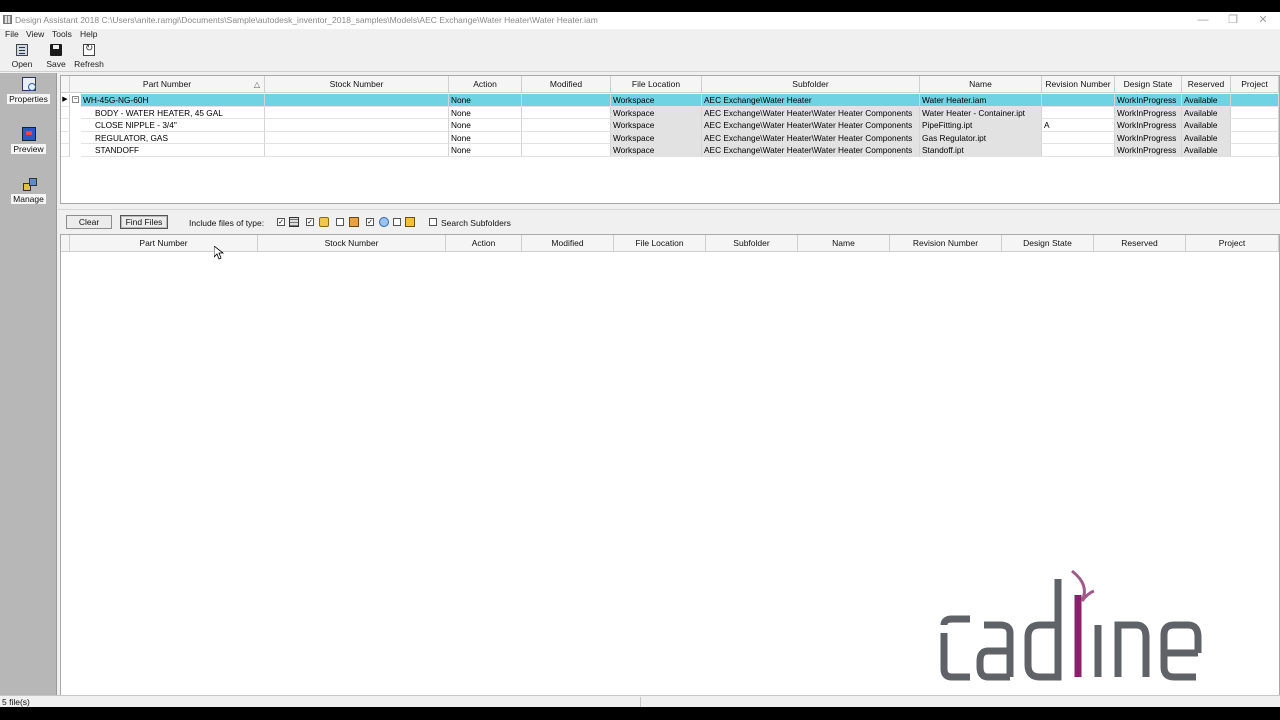 This screenshot has height=720, width=1280. Describe the element at coordinates (12, 34) in the screenshot. I see `menu-file: File` at that location.